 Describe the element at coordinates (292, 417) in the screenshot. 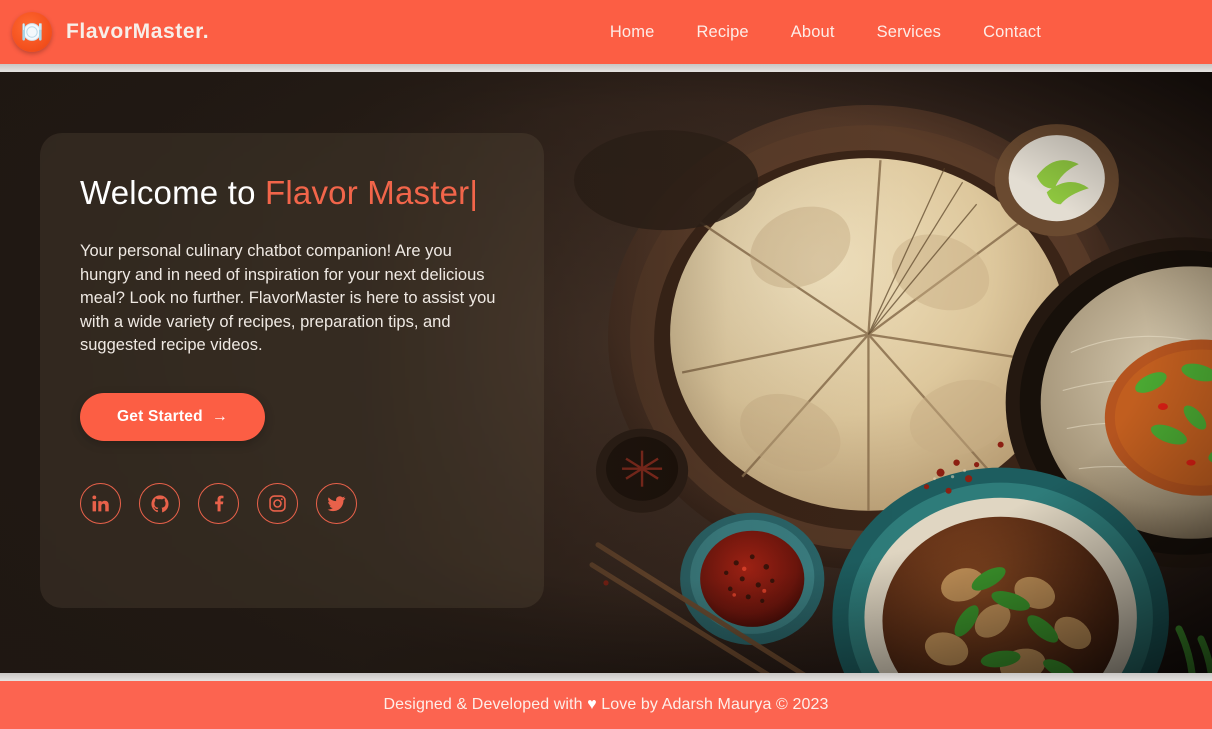

I see `cta-row: Get Started →` at that location.